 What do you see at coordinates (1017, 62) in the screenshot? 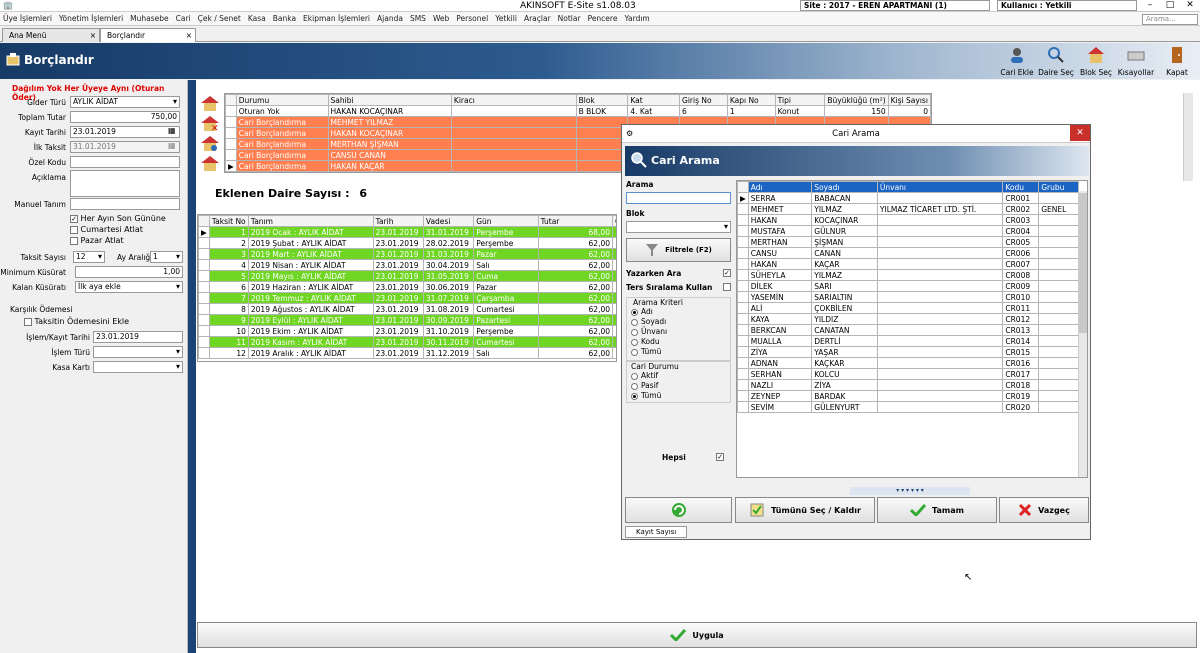
I see `cari-ekle-button: Cari Ekle` at bounding box center [1017, 62].